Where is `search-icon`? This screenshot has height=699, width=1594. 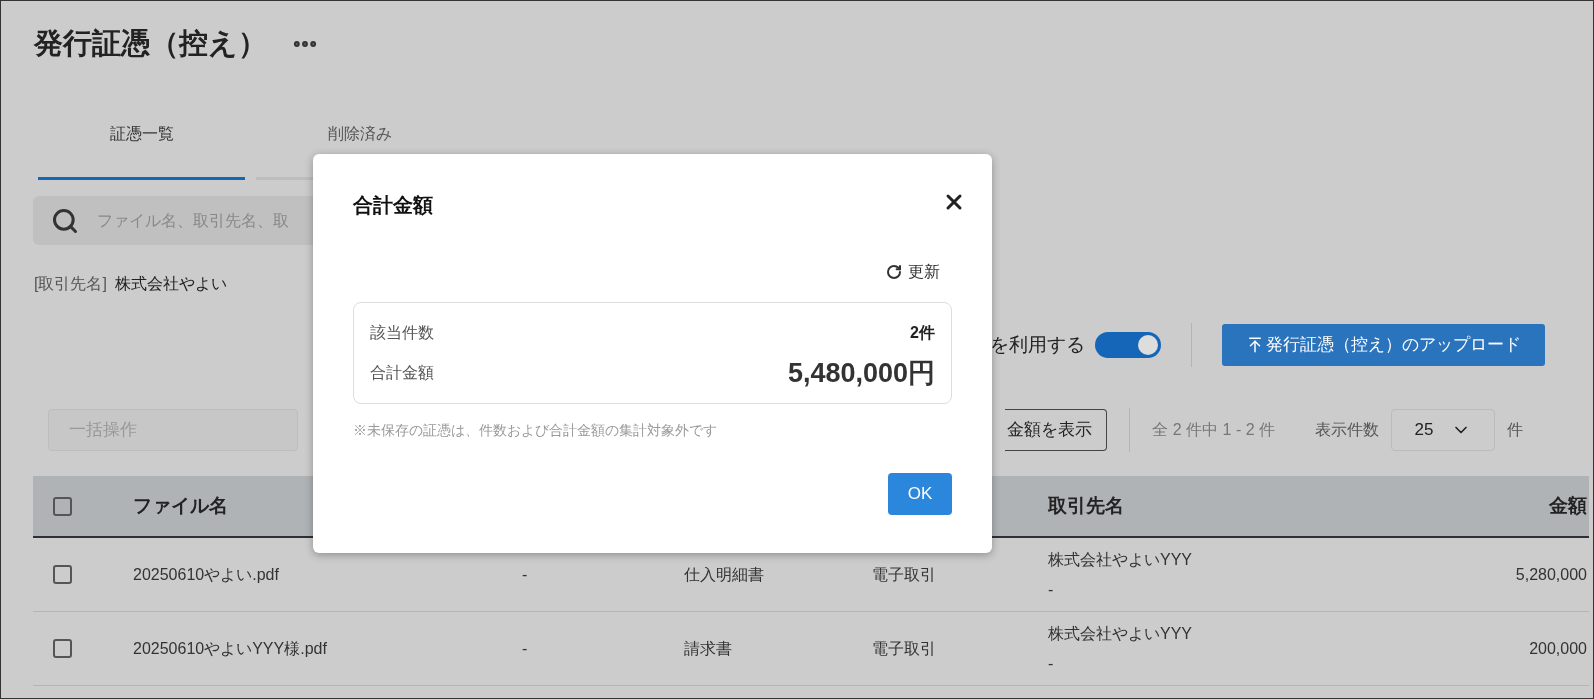
search-icon is located at coordinates (65, 220).